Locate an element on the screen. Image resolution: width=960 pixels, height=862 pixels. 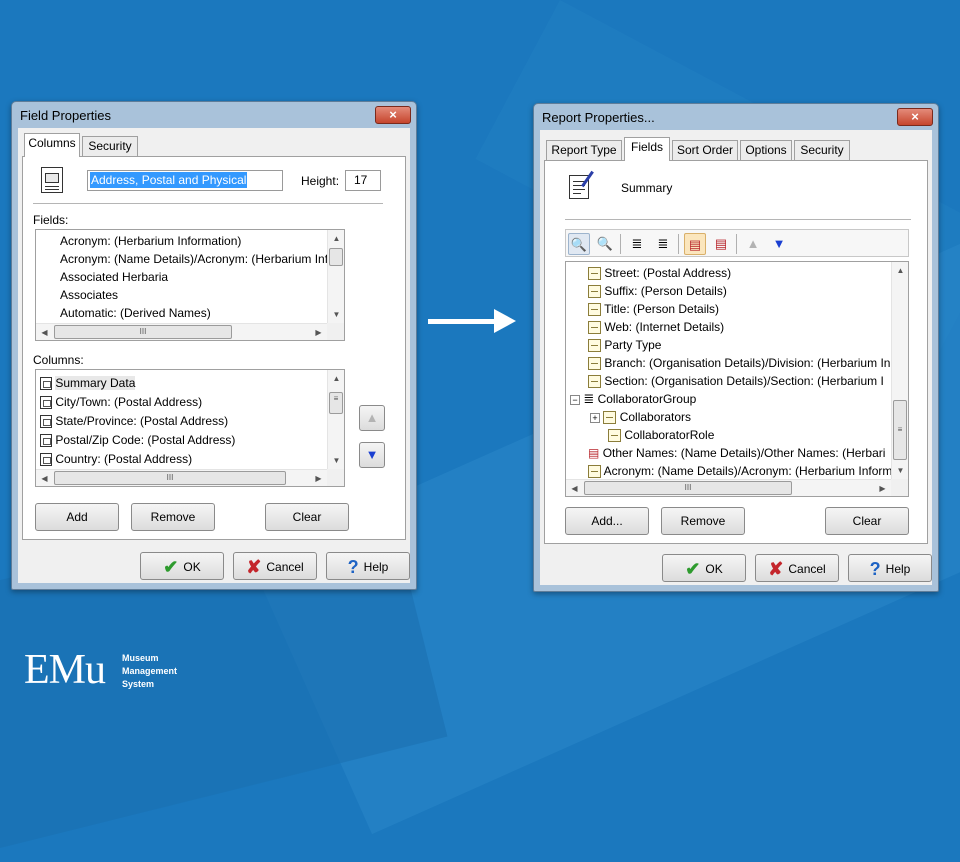
tab-columns: Columns is located at coordinates (52, 145).